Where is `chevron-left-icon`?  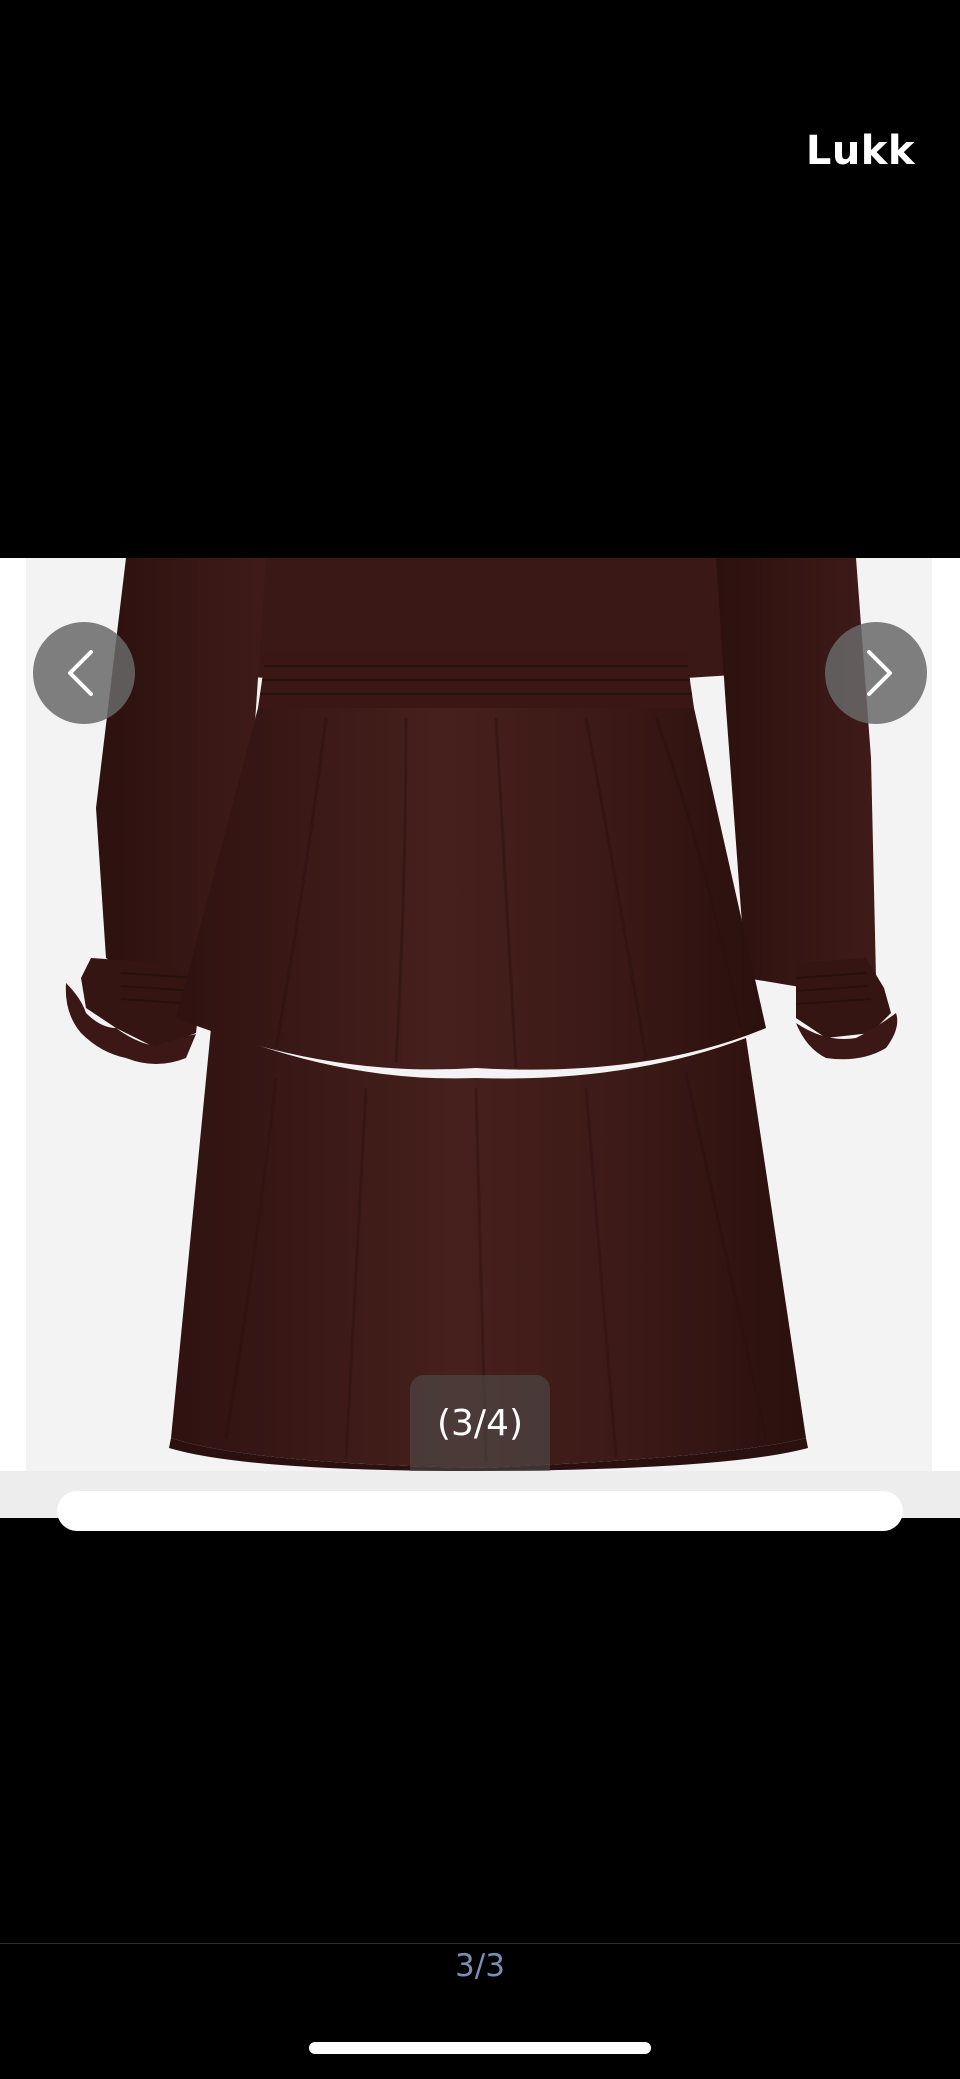
chevron-left-icon is located at coordinates (80, 673).